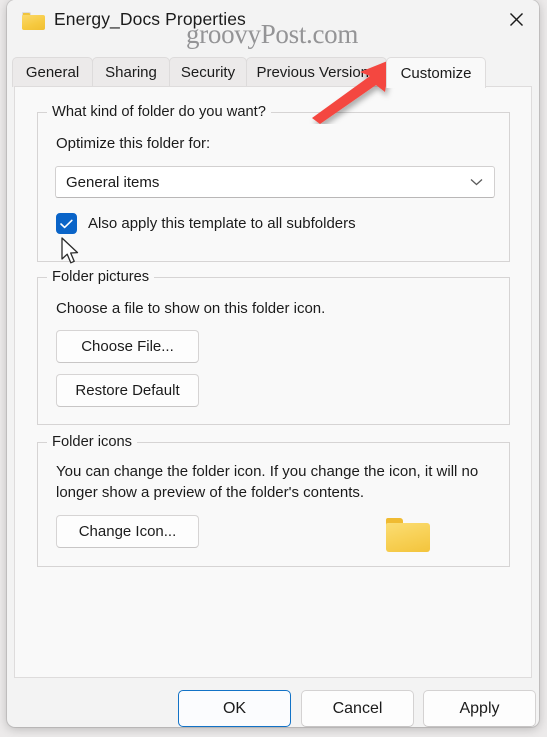 This screenshot has width=547, height=737. I want to click on check-icon, so click(66, 223).